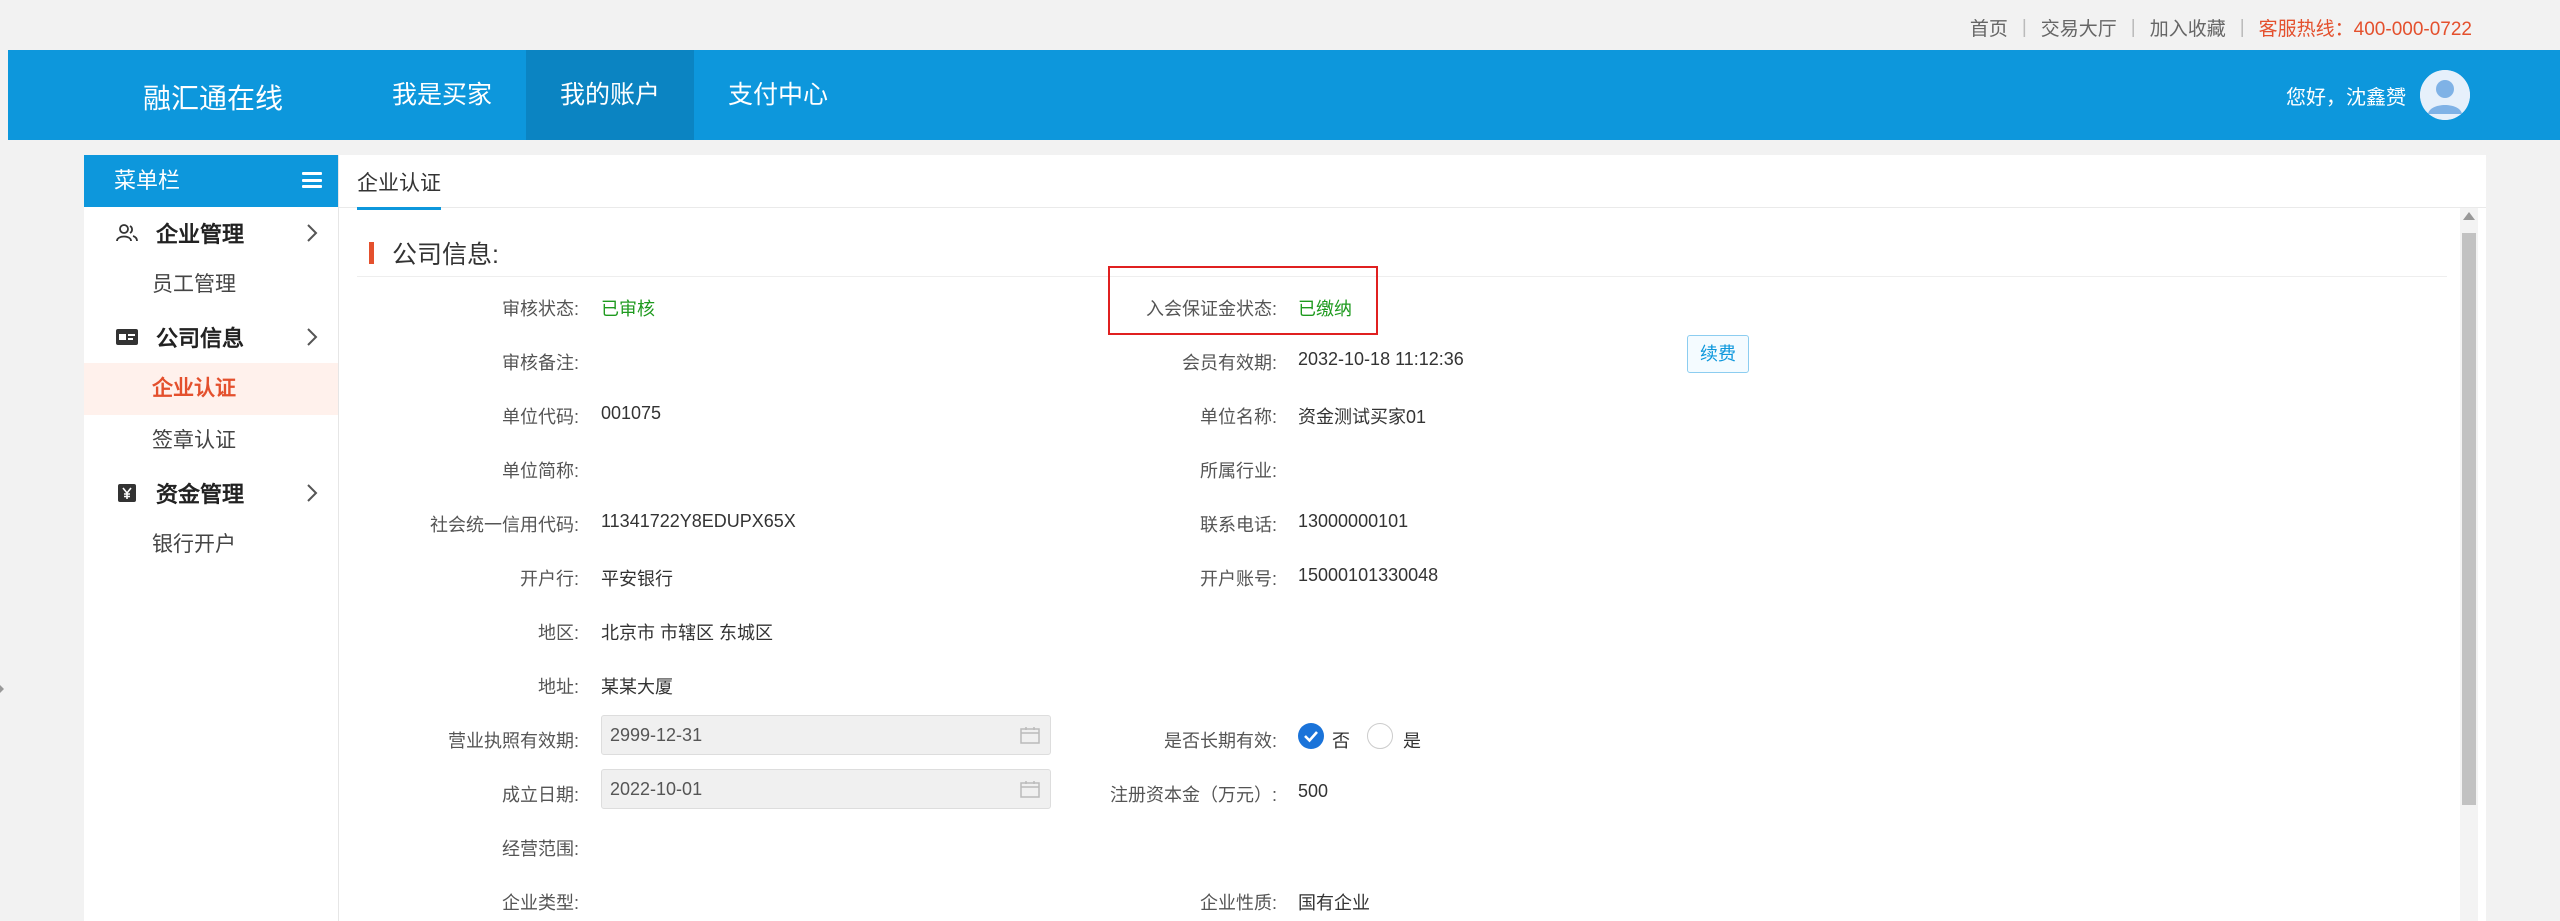 This screenshot has width=2560, height=921. Describe the element at coordinates (1334, 903) in the screenshot. I see `value-enterprise-nature: 国有企业` at that location.